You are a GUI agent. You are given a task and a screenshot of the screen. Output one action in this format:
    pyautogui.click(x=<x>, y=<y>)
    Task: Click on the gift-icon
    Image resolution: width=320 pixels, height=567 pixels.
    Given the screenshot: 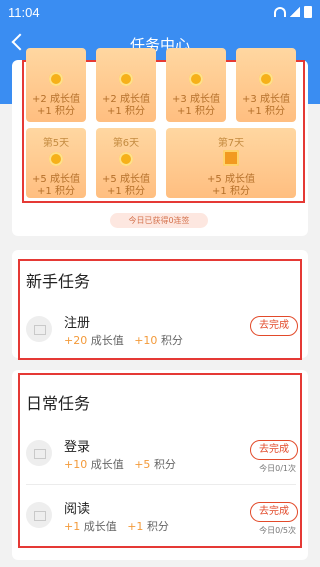 What is the action you would take?
    pyautogui.click(x=231, y=158)
    